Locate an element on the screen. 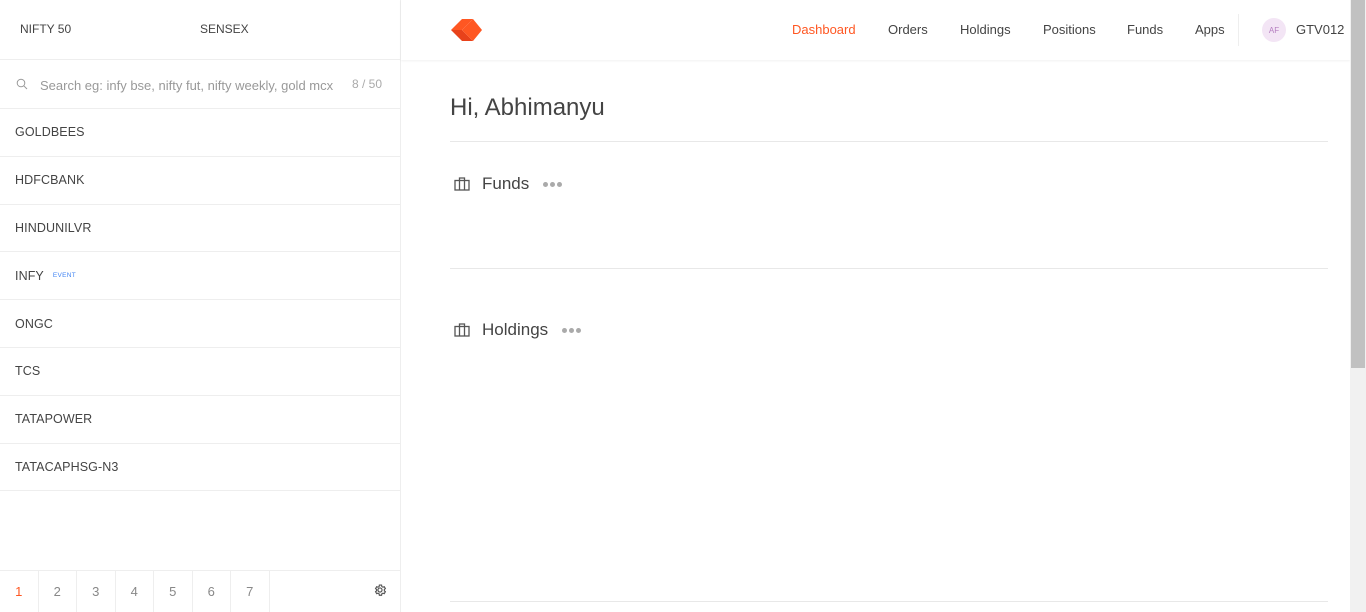  watchlist-count: 8 / 50 is located at coordinates (367, 84).